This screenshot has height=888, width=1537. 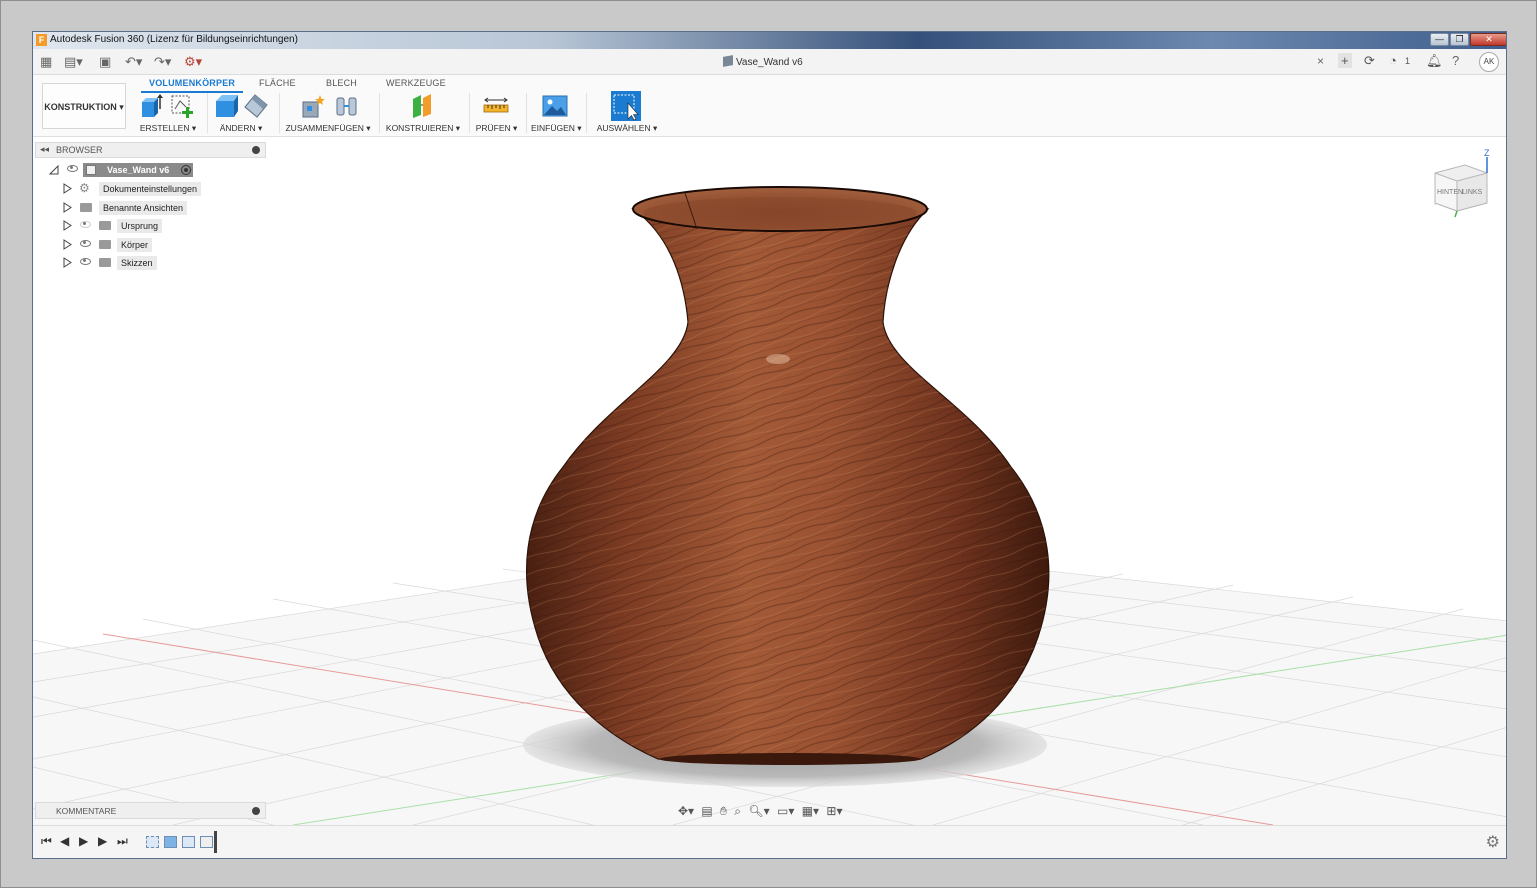 What do you see at coordinates (496, 106) in the screenshot?
I see `measure-icon` at bounding box center [496, 106].